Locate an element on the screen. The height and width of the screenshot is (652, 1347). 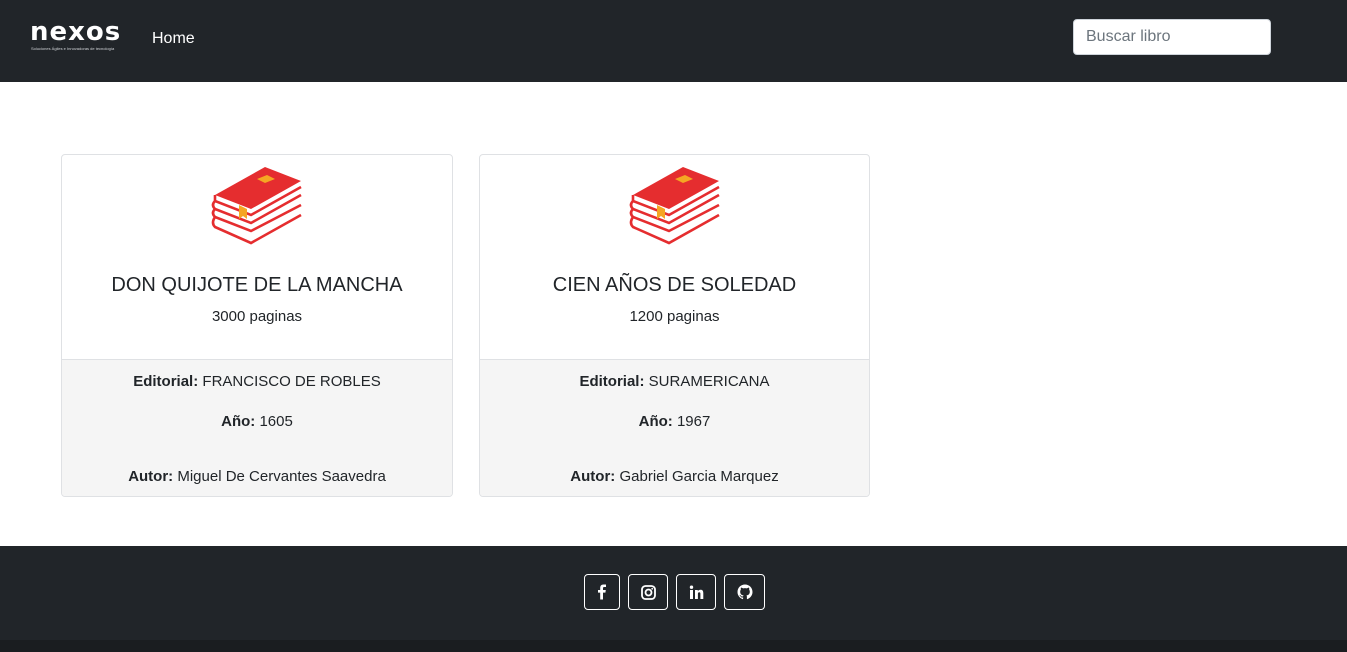
instagram-icon is located at coordinates (648, 592).